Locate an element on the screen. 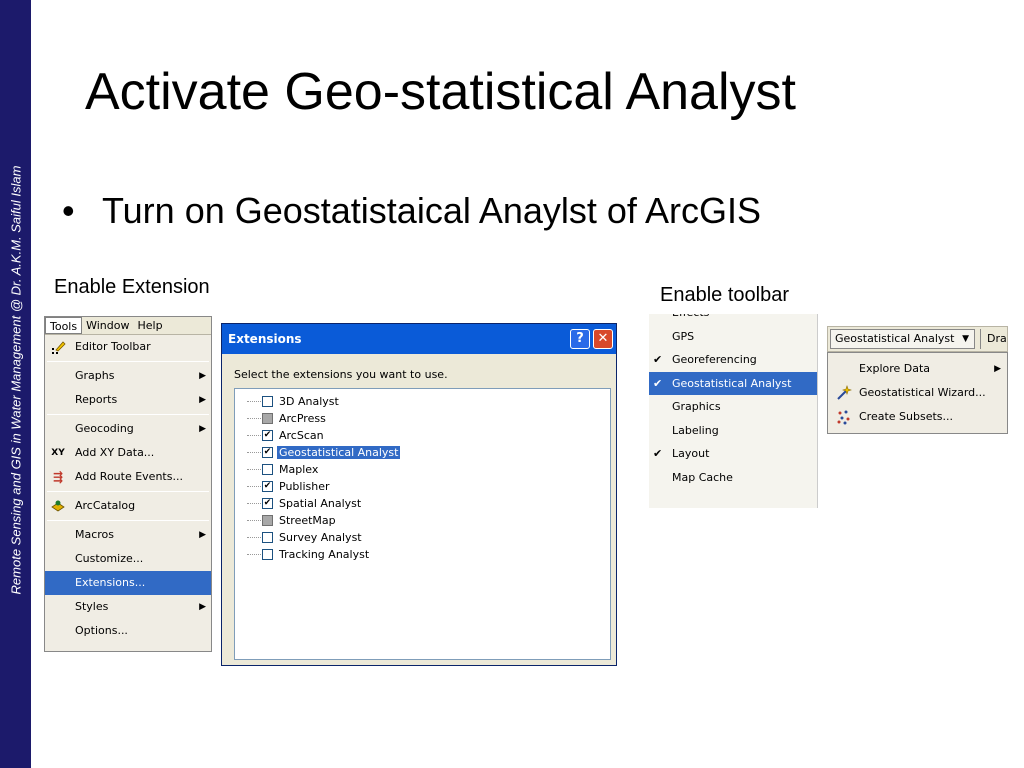 The width and height of the screenshot is (1024, 768). toolbar-list-item: Labeling is located at coordinates (733, 431).